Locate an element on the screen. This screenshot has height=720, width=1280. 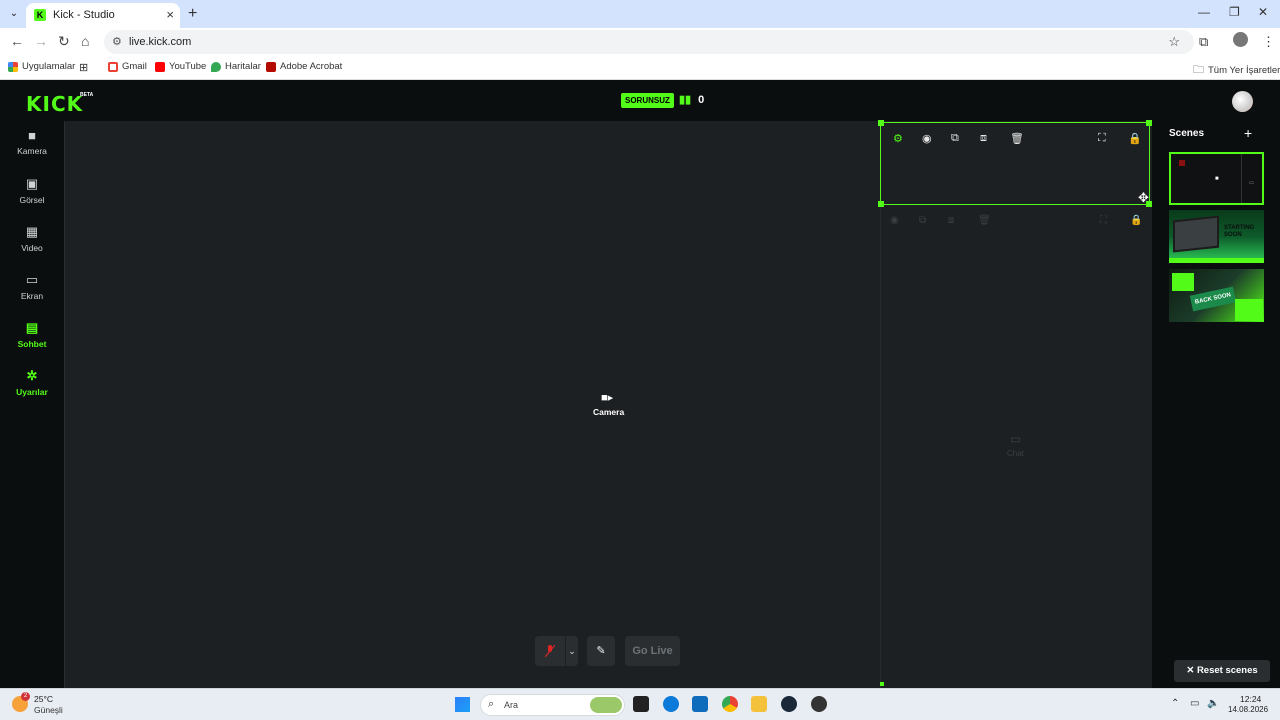
bookmark-maps: Haritalar is located at coordinates (236, 66).